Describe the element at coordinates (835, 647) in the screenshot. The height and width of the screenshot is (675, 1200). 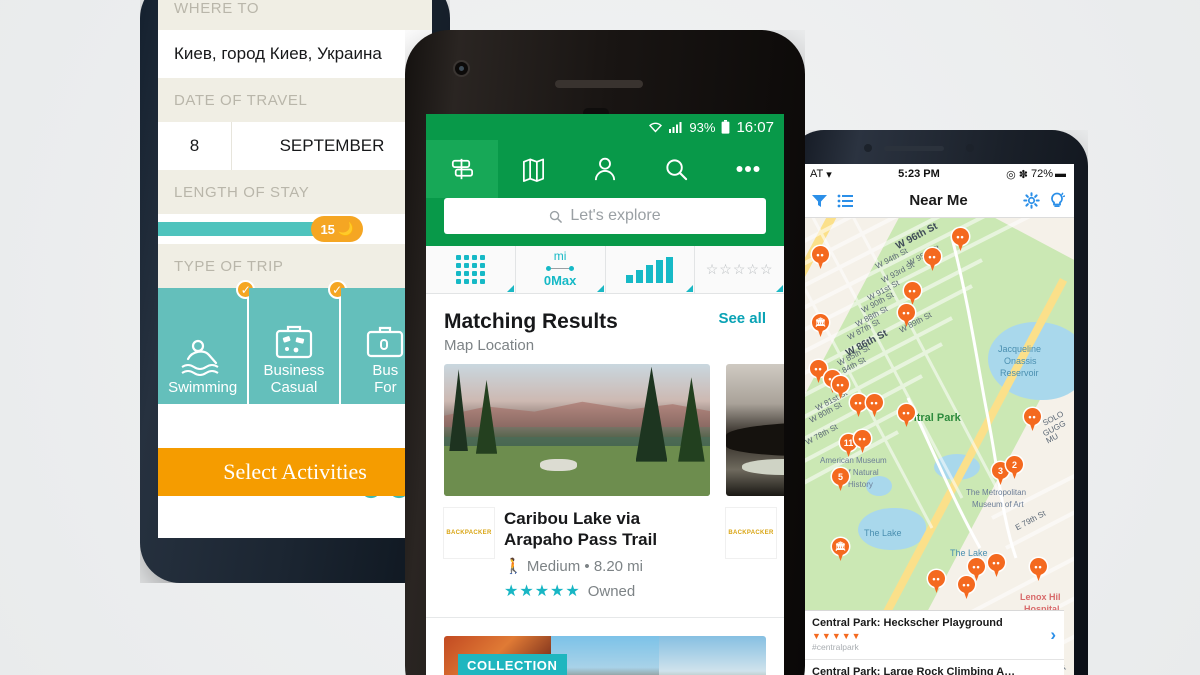
I see `list-item-tags: #centralpark` at that location.